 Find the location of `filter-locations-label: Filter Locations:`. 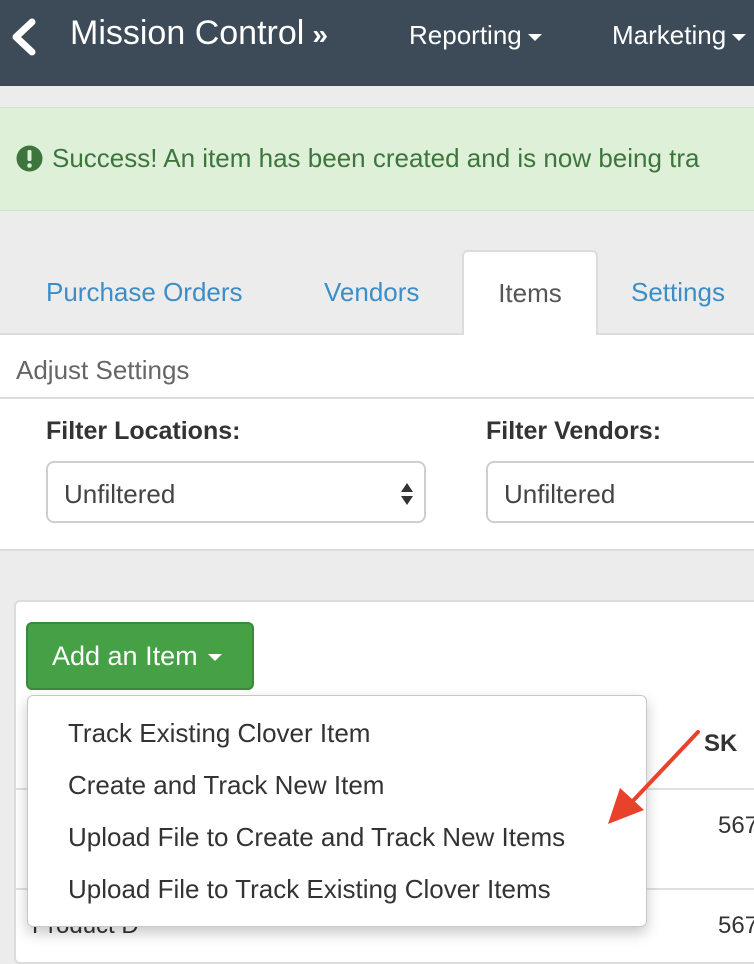

filter-locations-label: Filter Locations: is located at coordinates (143, 431).